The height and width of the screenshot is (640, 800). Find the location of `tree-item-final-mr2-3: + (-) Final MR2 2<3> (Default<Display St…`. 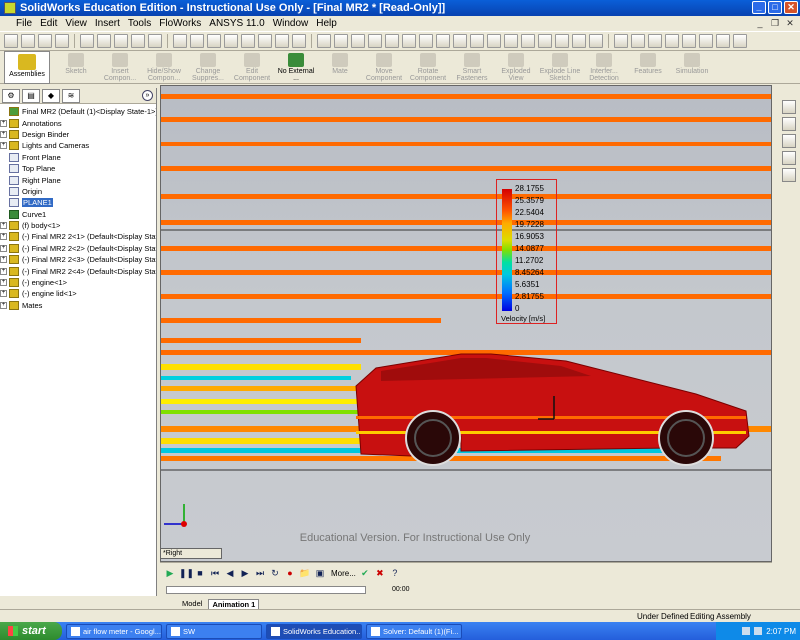

tree-item-final-mr2-3: + (-) Final MR2 2<3> (Default<Display St… is located at coordinates (78, 259).